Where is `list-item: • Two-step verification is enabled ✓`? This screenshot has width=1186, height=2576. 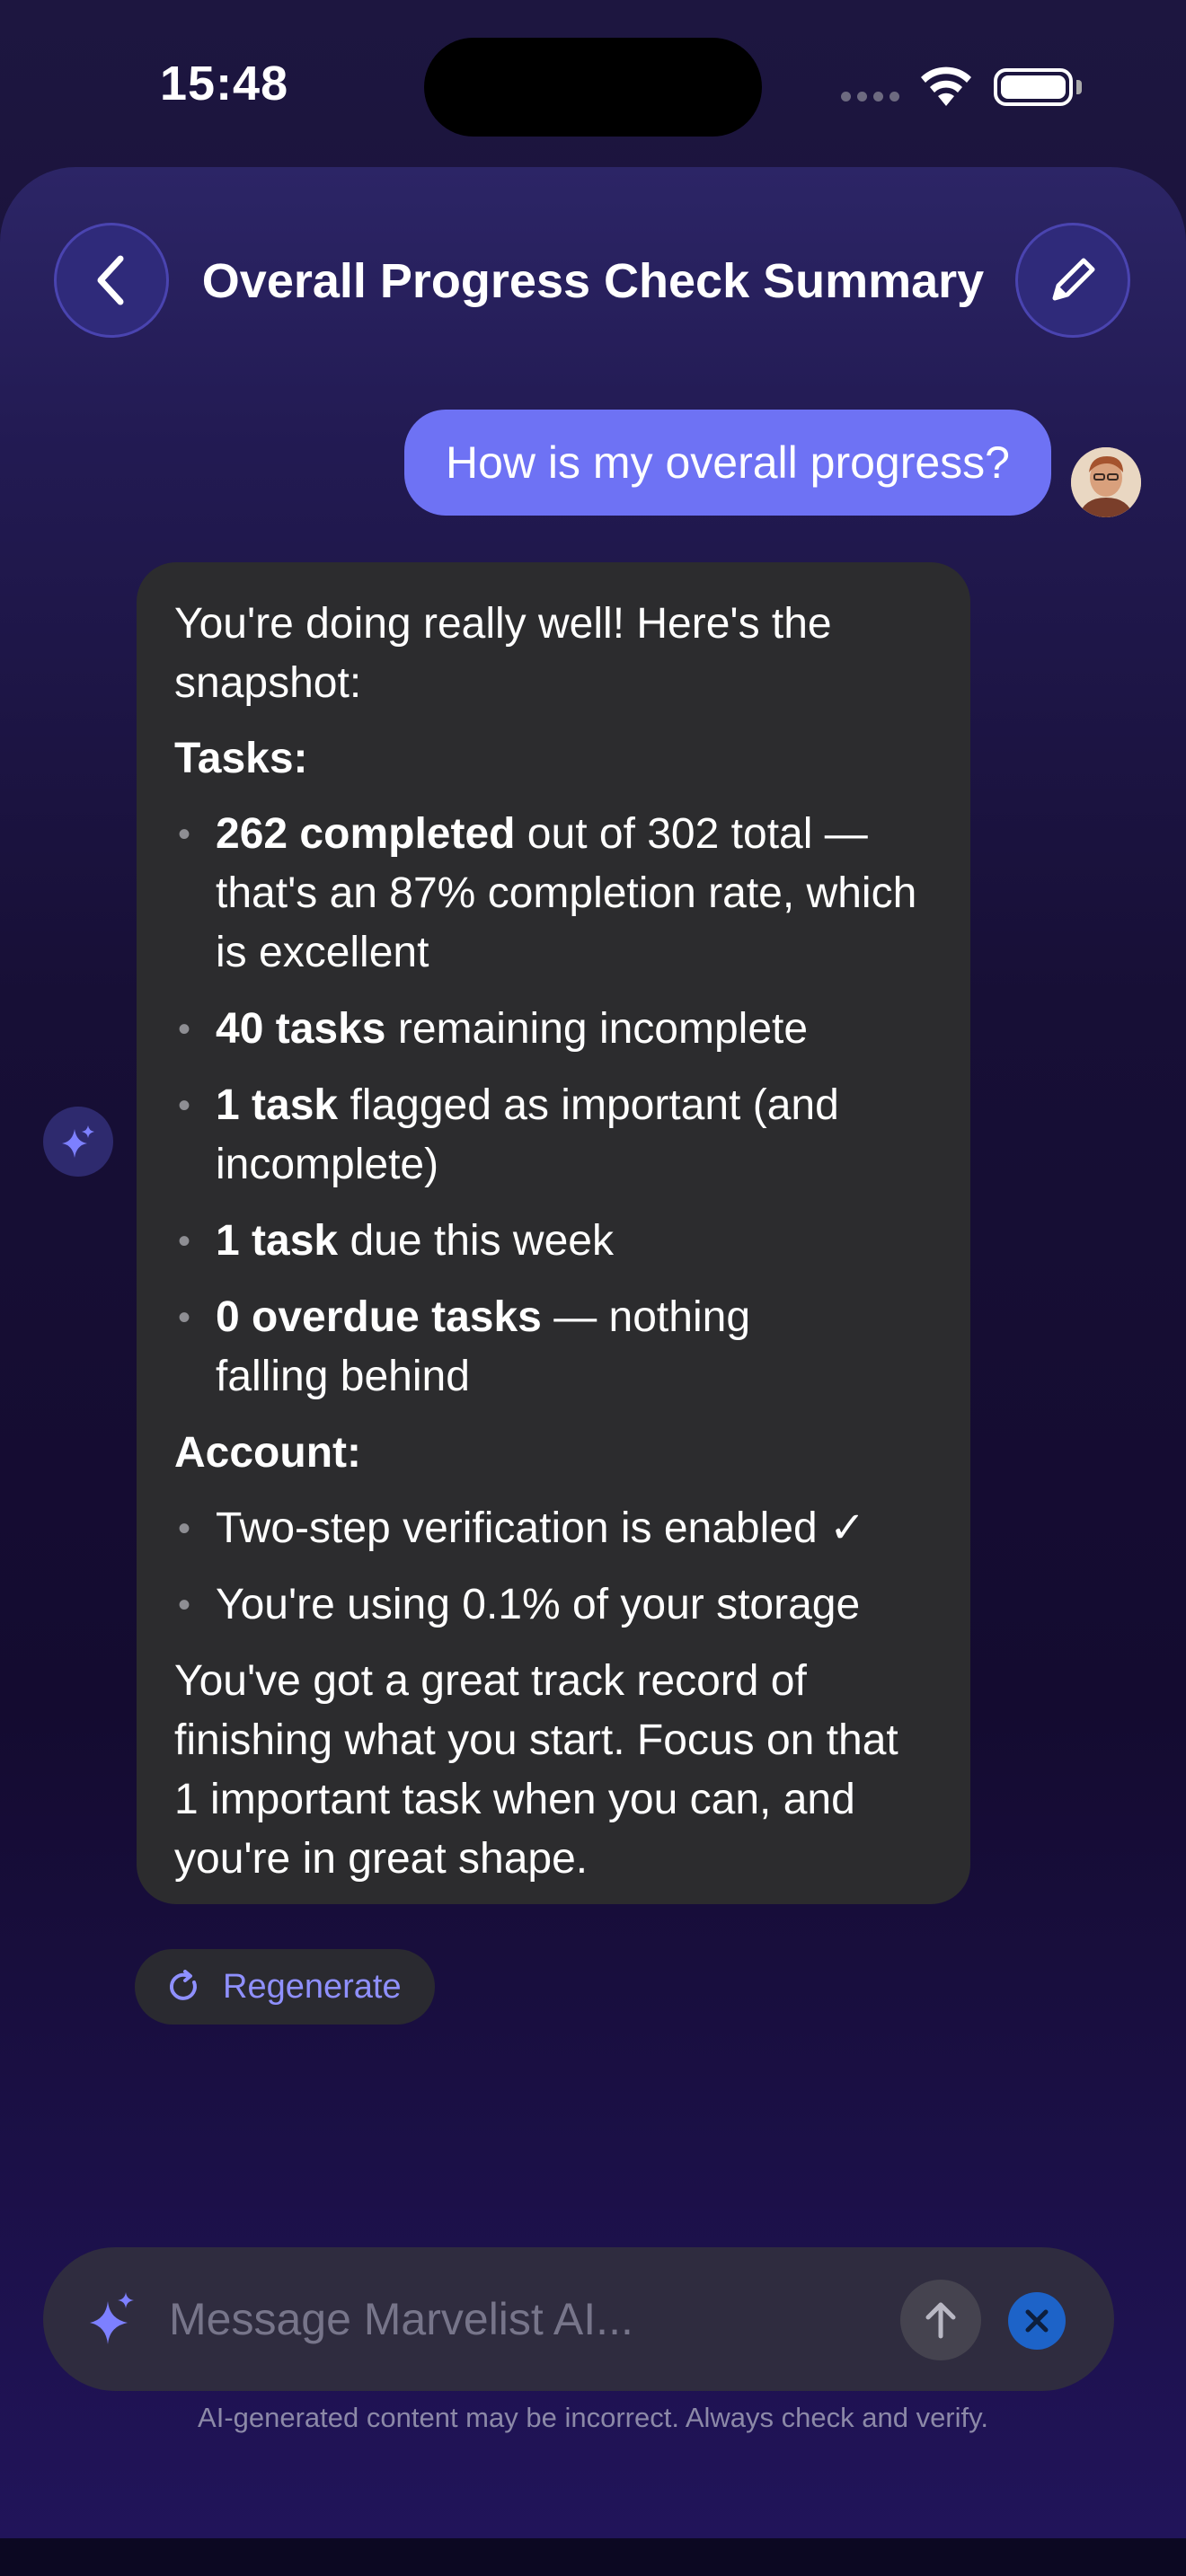 list-item: • Two-step verification is enabled ✓ is located at coordinates (522, 1528).